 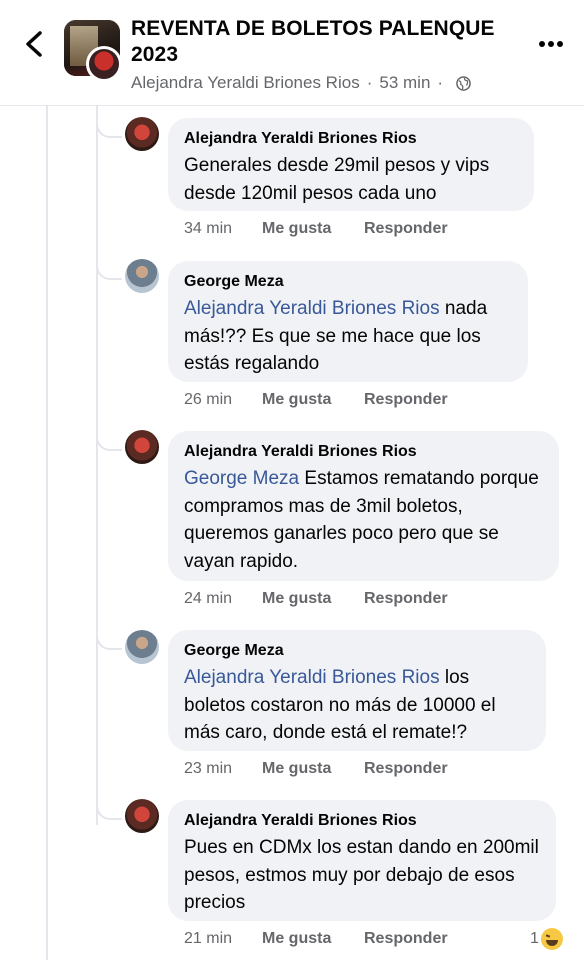 I want to click on comment-actions: 34 min Me gusta Responder, so click(x=316, y=229).